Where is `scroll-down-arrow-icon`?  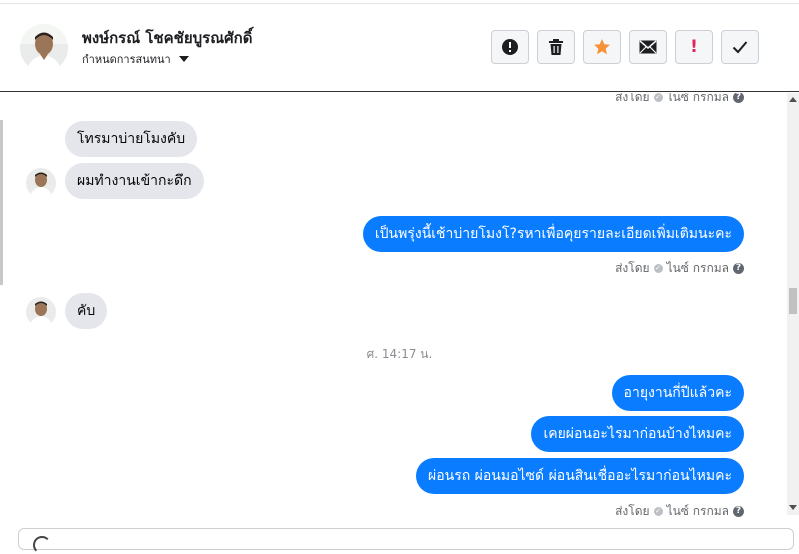 scroll-down-arrow-icon is located at coordinates (793, 507).